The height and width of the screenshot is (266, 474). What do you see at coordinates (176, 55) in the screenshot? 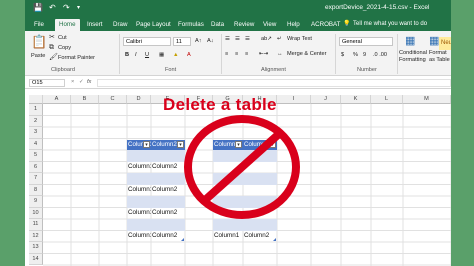
I see `fill-color-icon: ▲` at bounding box center [176, 55].